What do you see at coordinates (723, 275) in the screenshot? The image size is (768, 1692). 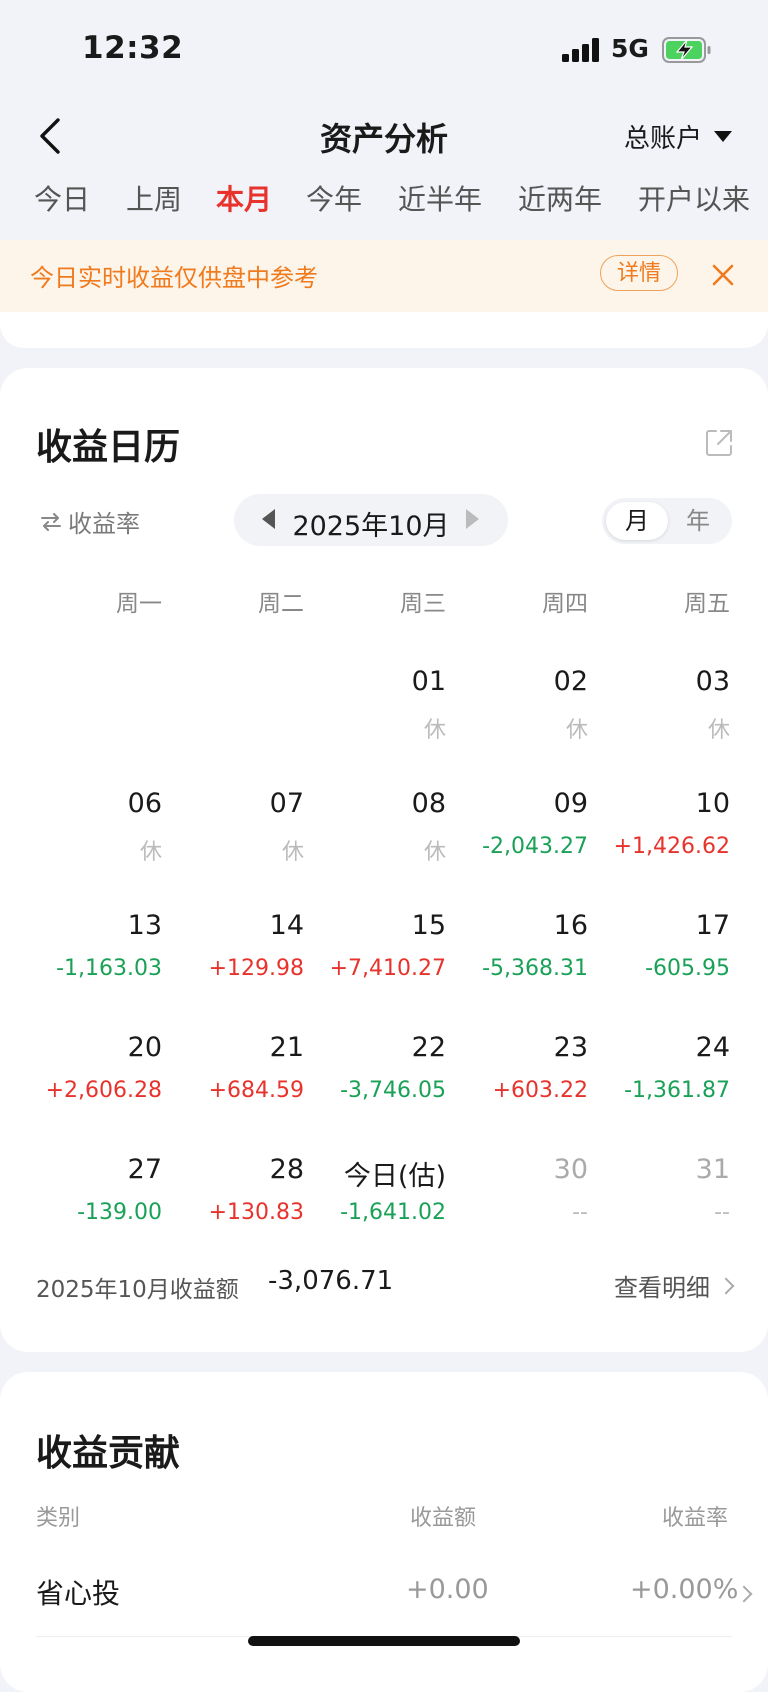 I see `close-icon` at bounding box center [723, 275].